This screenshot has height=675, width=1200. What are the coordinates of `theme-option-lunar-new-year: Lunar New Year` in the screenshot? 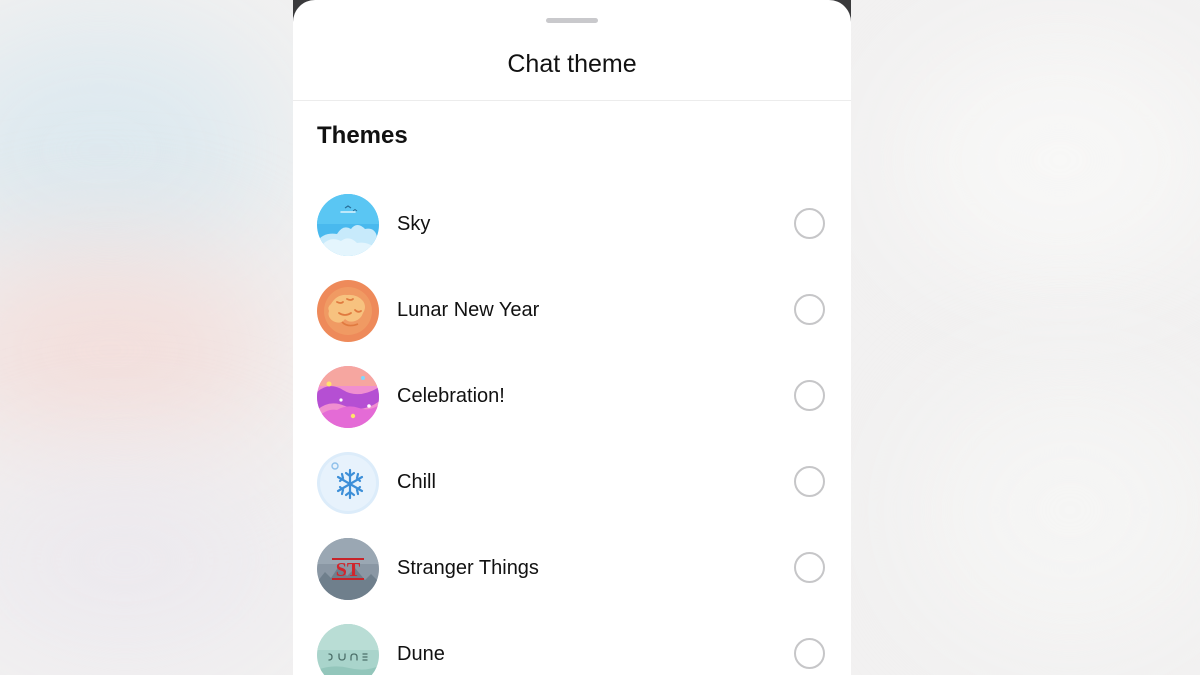 It's located at (572, 312).